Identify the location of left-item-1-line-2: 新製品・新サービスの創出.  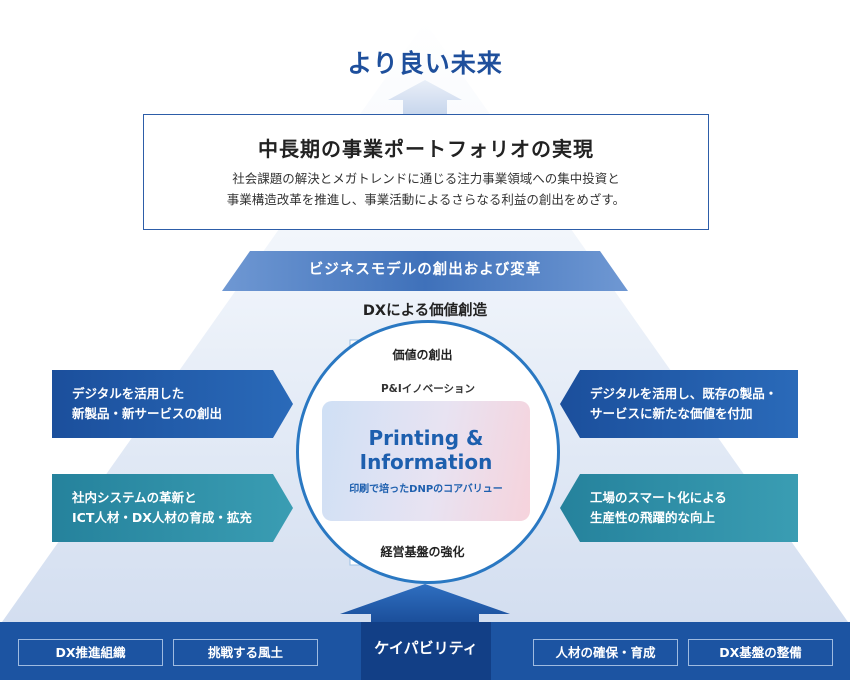
(147, 413).